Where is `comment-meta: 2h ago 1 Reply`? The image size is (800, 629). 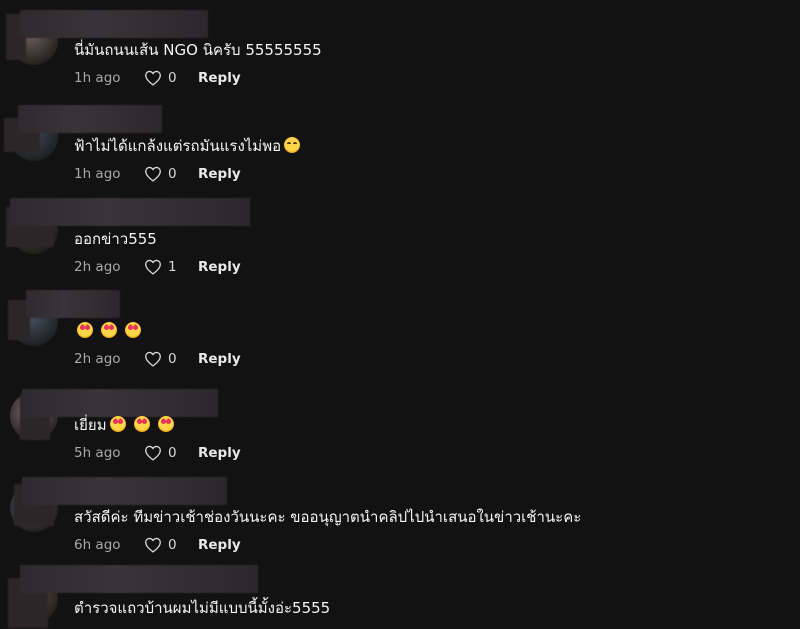
comment-meta: 2h ago 1 Reply is located at coordinates (157, 267).